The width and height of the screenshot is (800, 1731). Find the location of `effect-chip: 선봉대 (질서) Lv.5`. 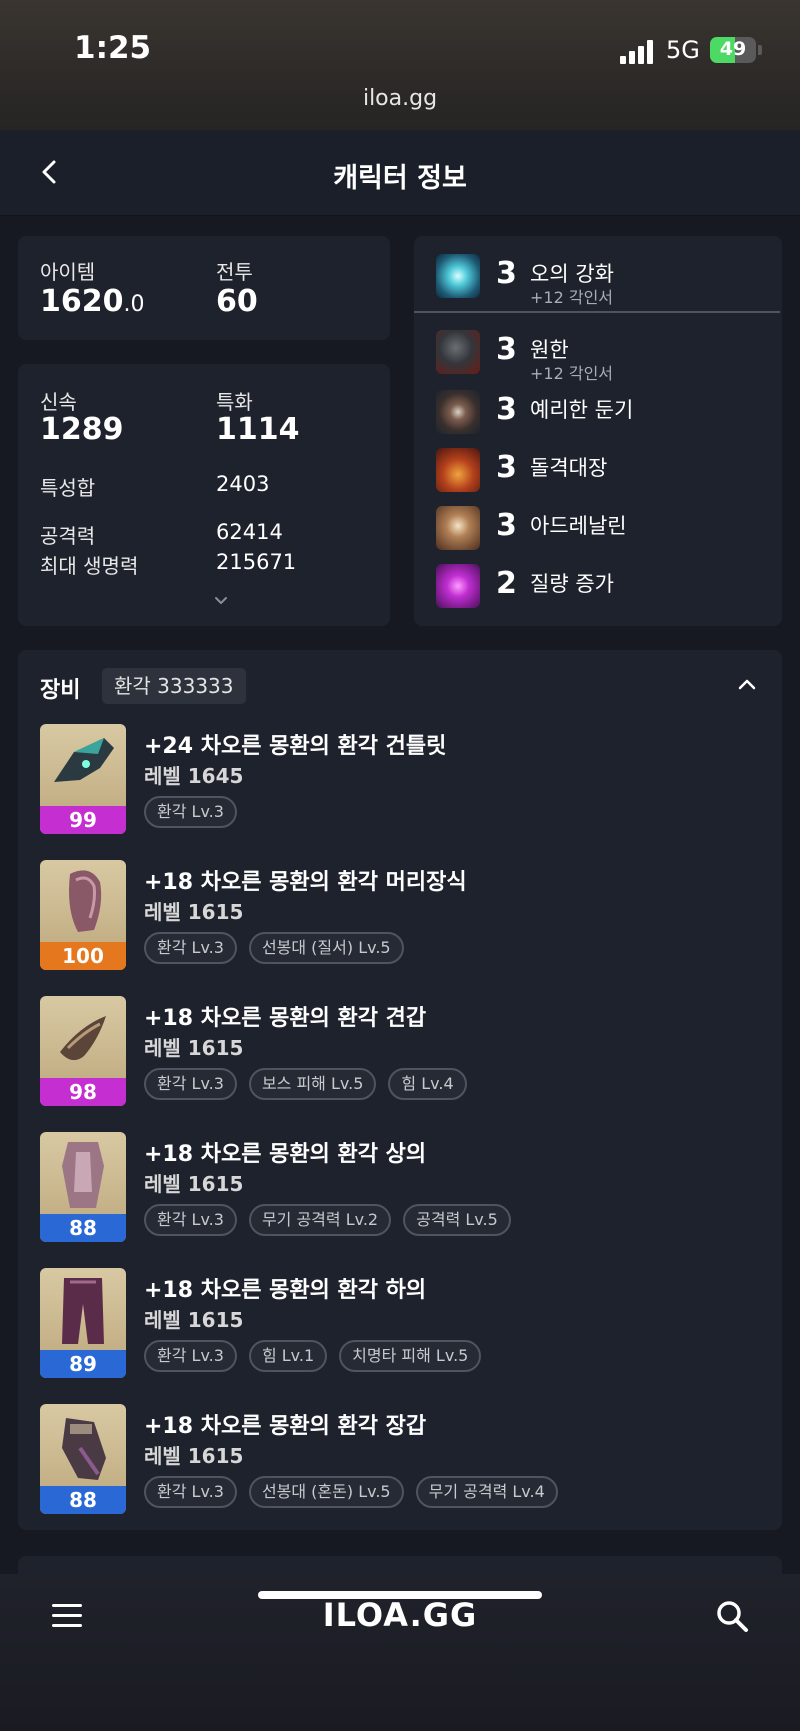

effect-chip: 선봉대 (질서) Lv.5 is located at coordinates (326, 948).